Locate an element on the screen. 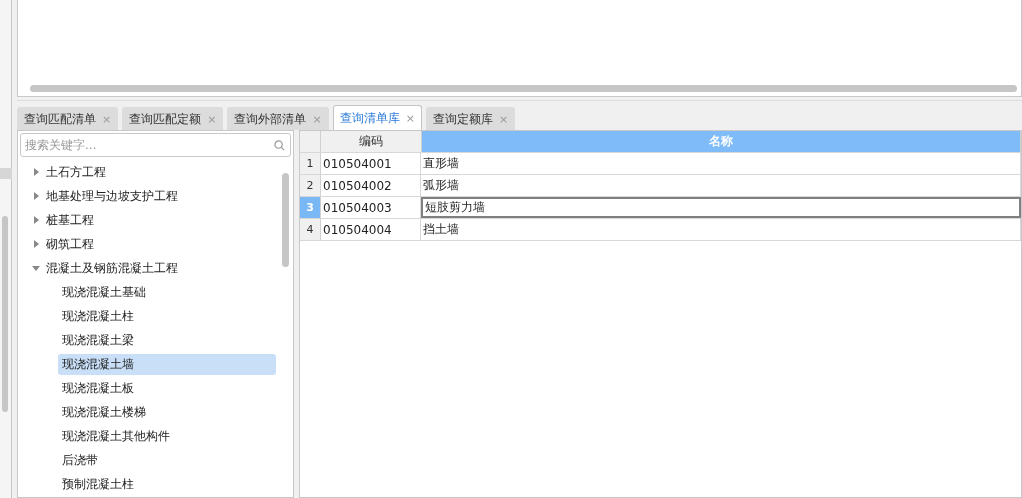  tab: 查询外部清单 × is located at coordinates (278, 118).